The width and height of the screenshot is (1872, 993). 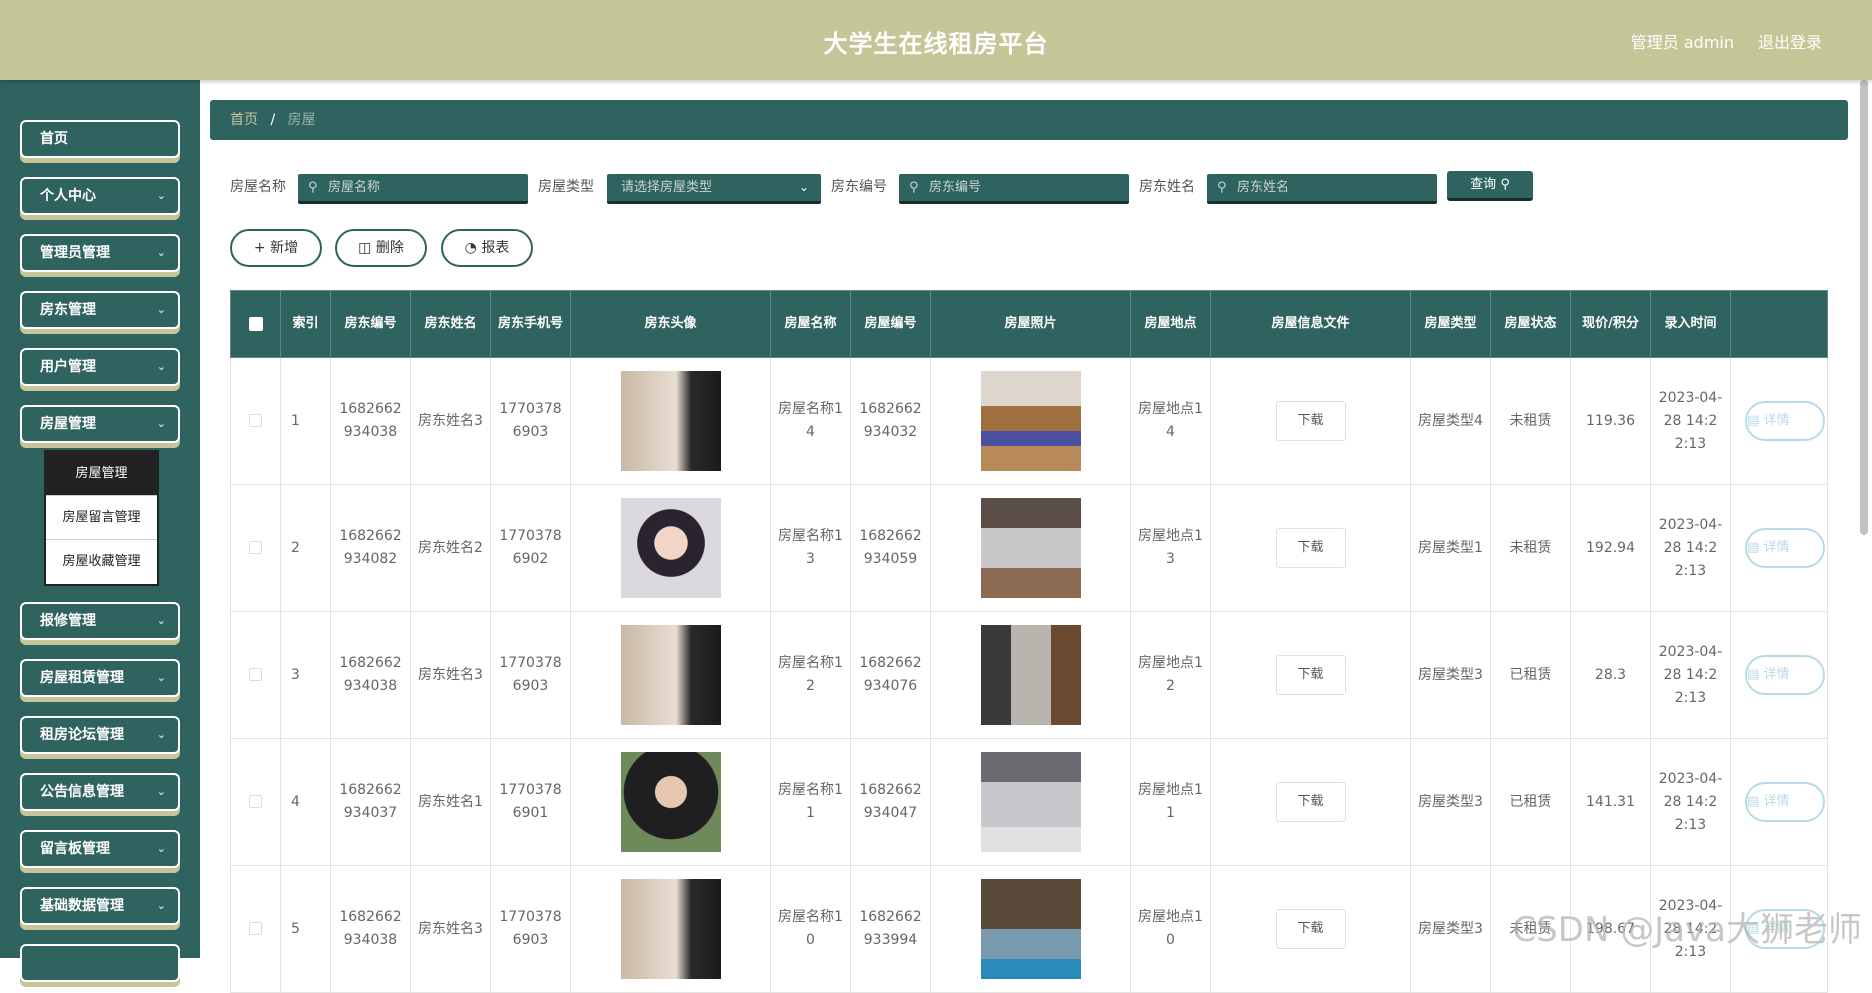 I want to click on sidebar-item-home: 首页, so click(x=100, y=139).